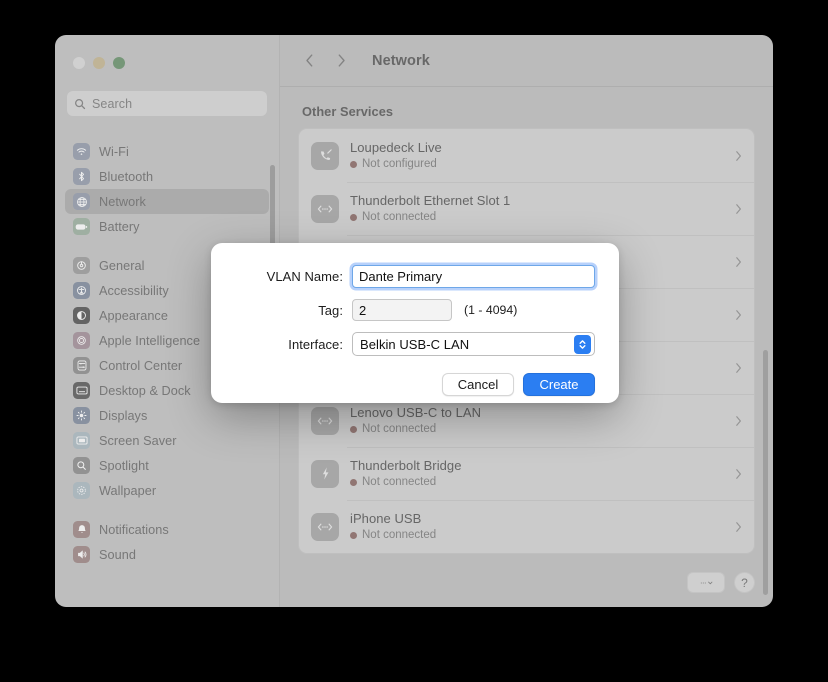 The height and width of the screenshot is (682, 828). I want to click on globe-icon, so click(81, 201).